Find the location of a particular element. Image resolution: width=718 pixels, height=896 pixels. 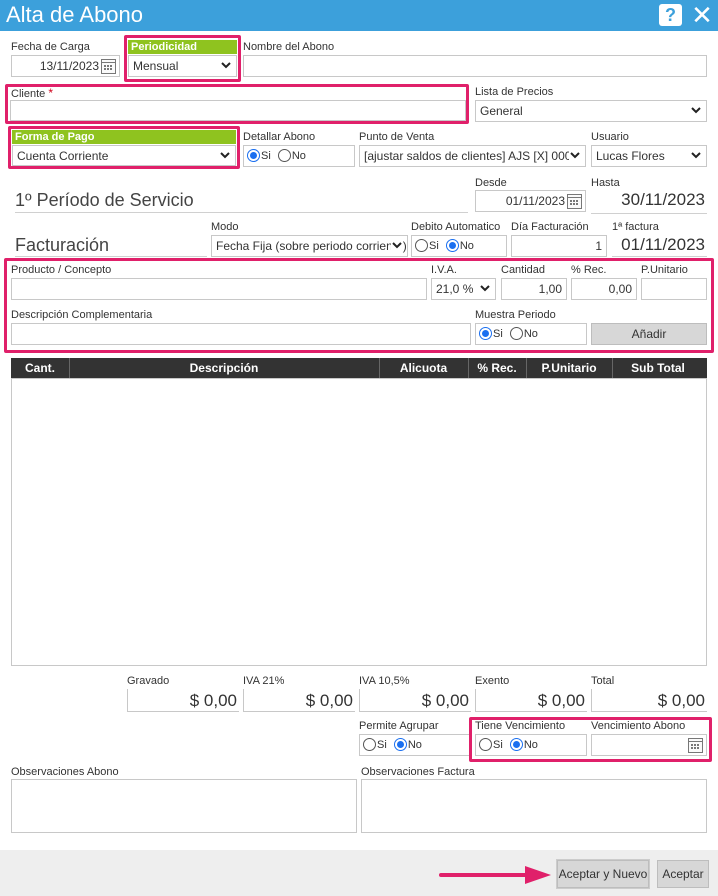

vencimiento-abono-label: Vencimiento Abono is located at coordinates (638, 726).